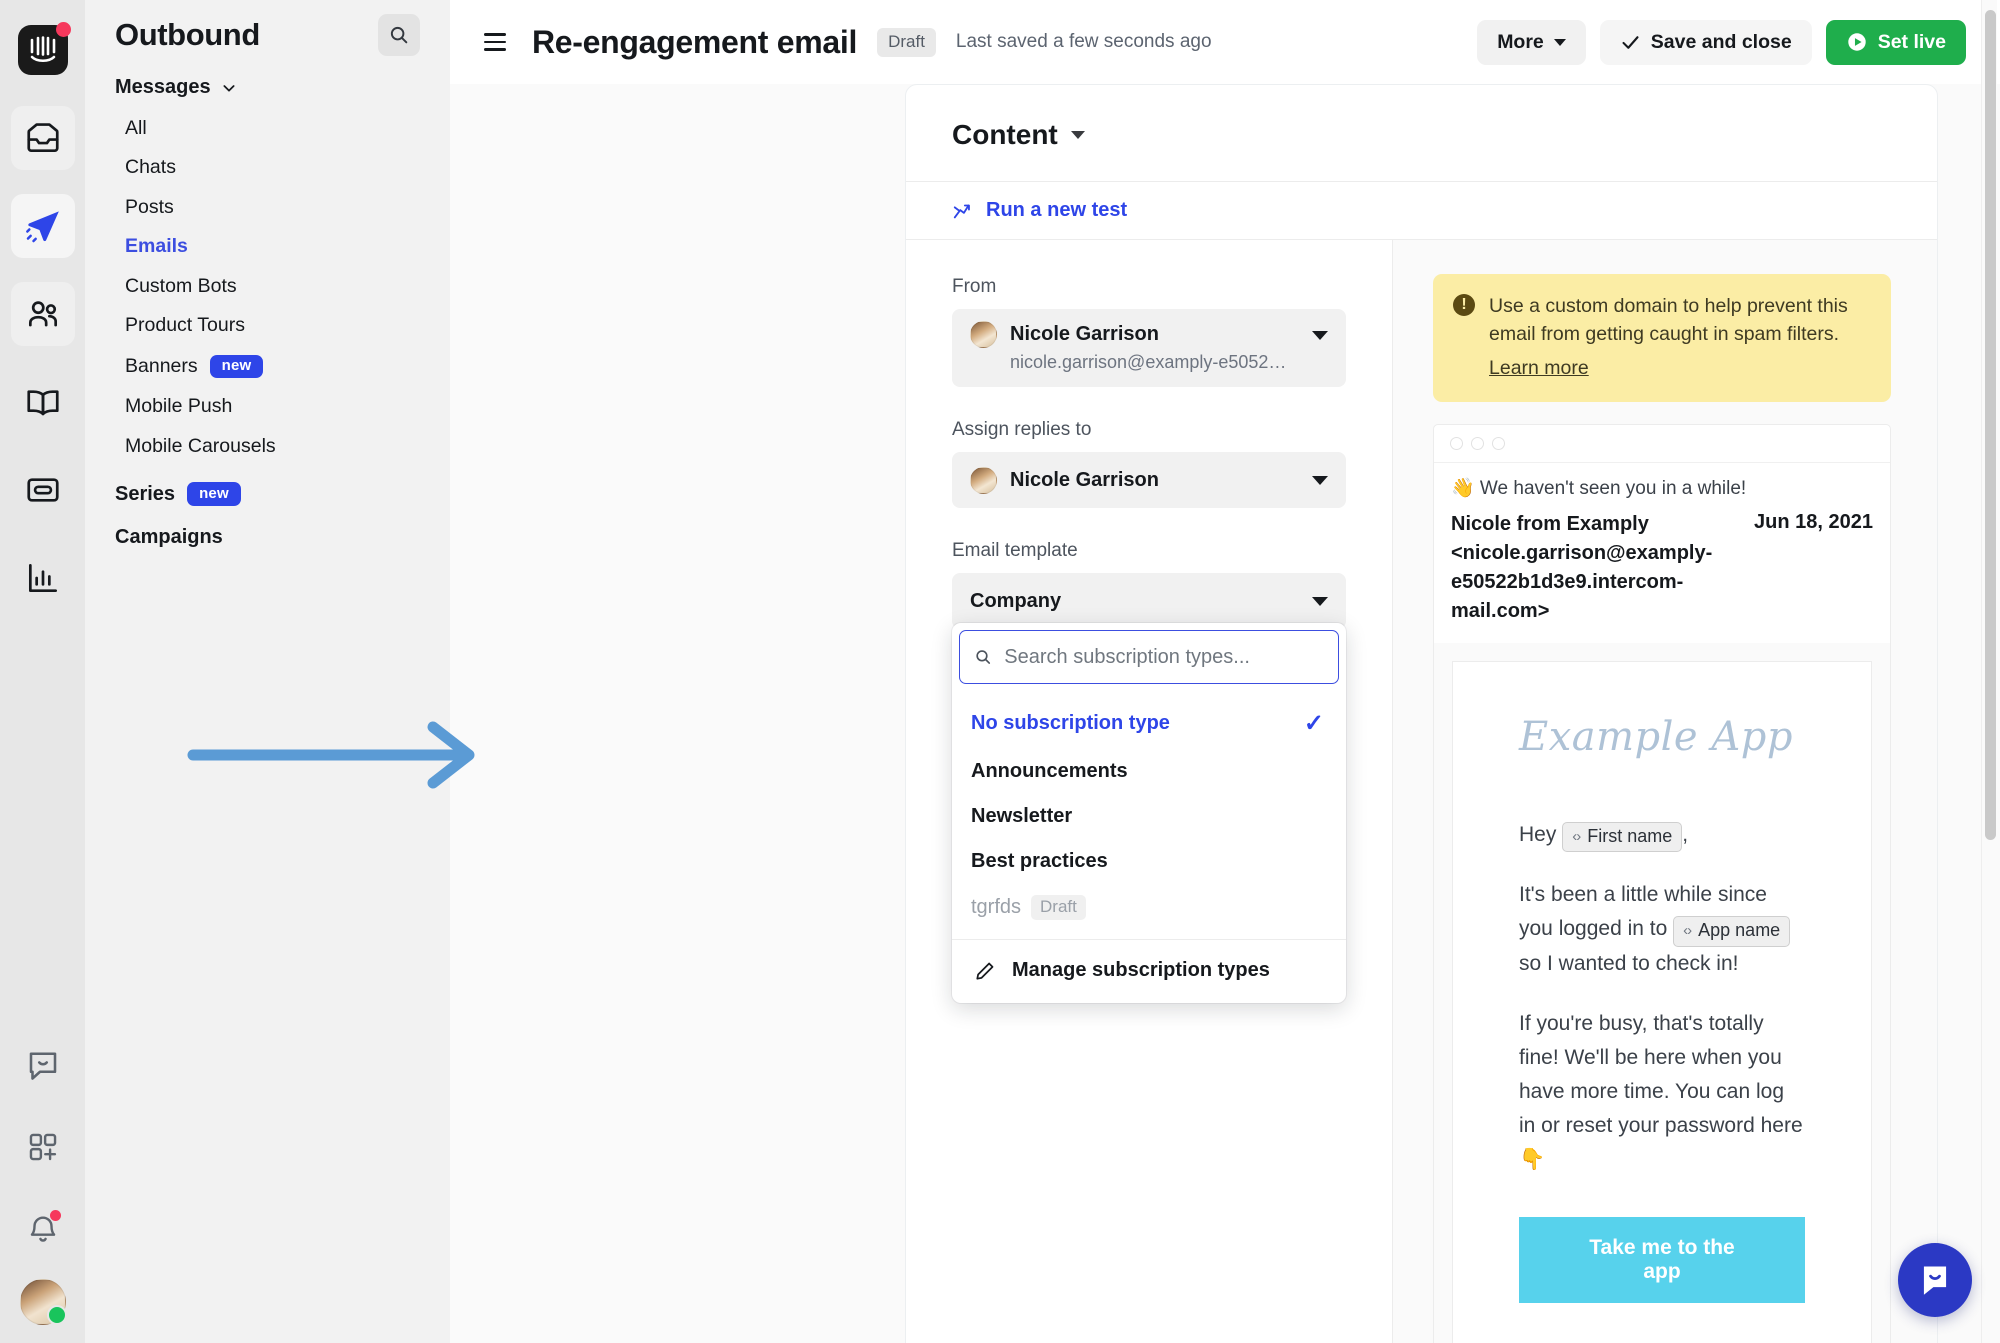 The image size is (2000, 1343). Describe the element at coordinates (1421, 211) in the screenshot. I see `content-card-subbar: Run a new test` at that location.